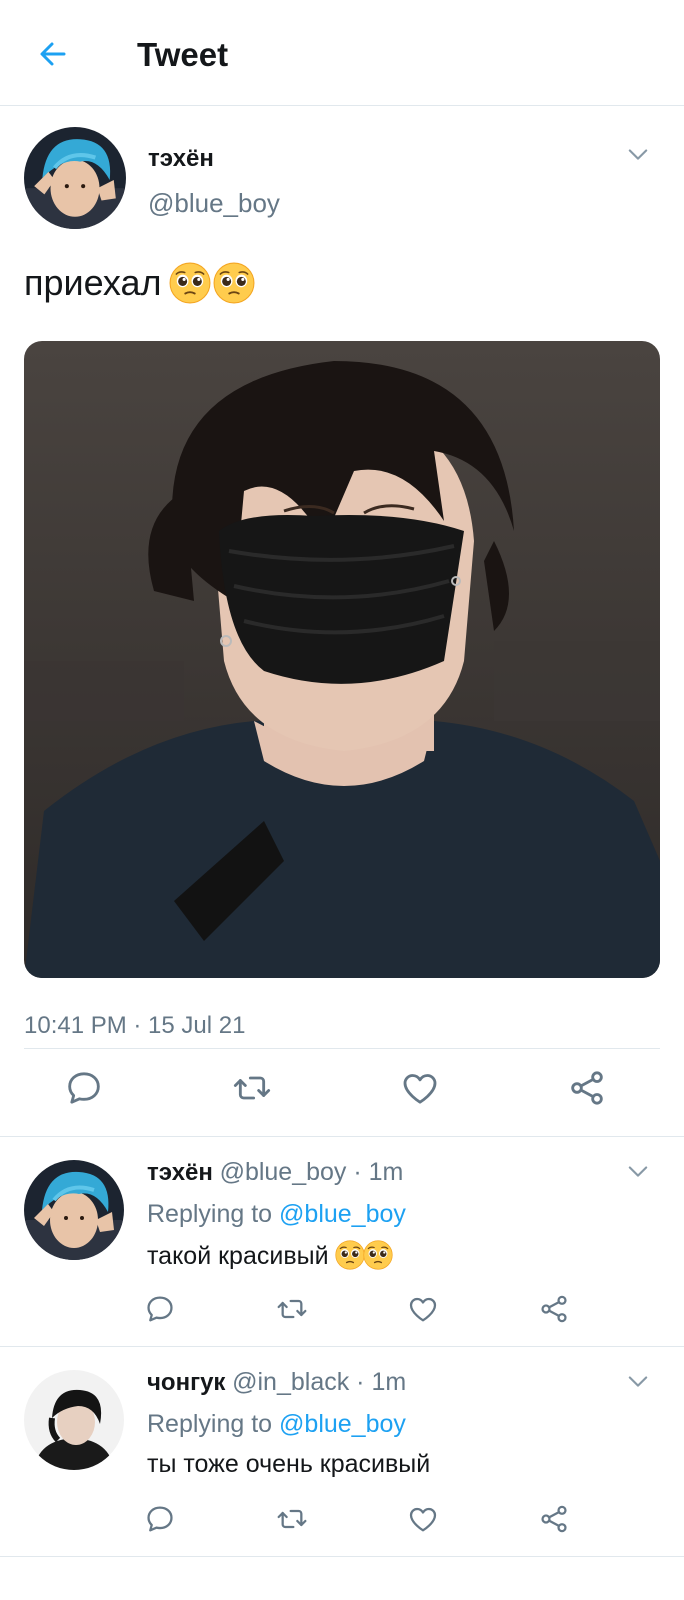  I want to click on reply-author-name: тэхён, so click(180, 1172).